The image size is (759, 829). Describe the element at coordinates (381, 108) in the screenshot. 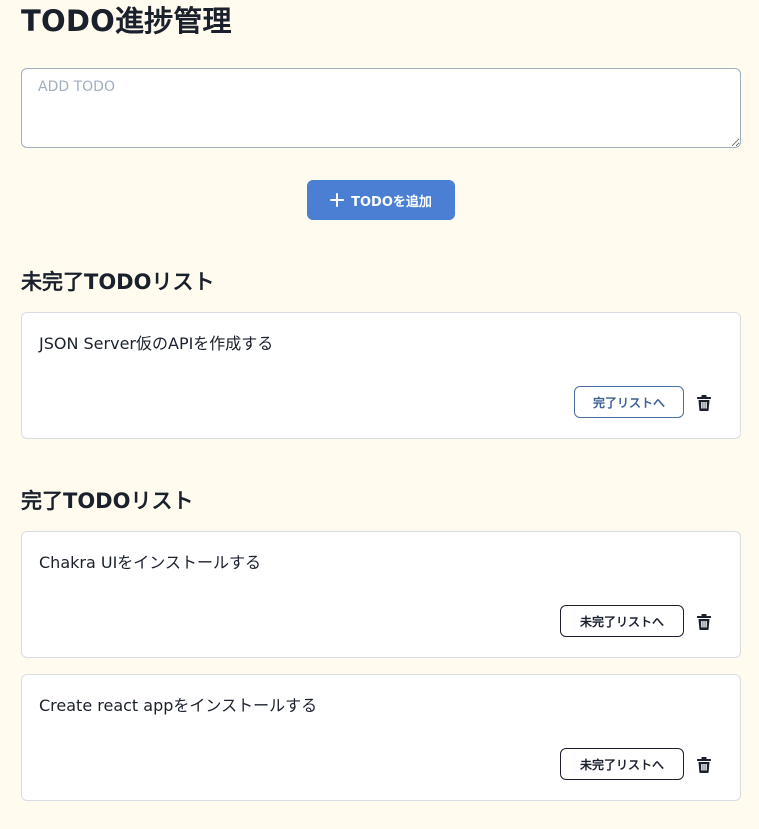

I see `todo-input` at that location.